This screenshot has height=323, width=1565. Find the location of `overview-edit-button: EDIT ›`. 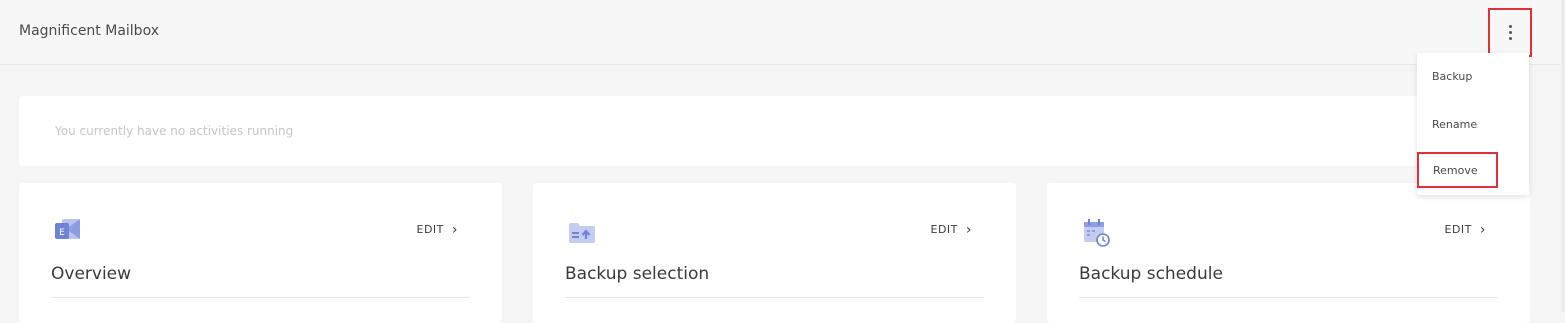

overview-edit-button: EDIT › is located at coordinates (437, 229).